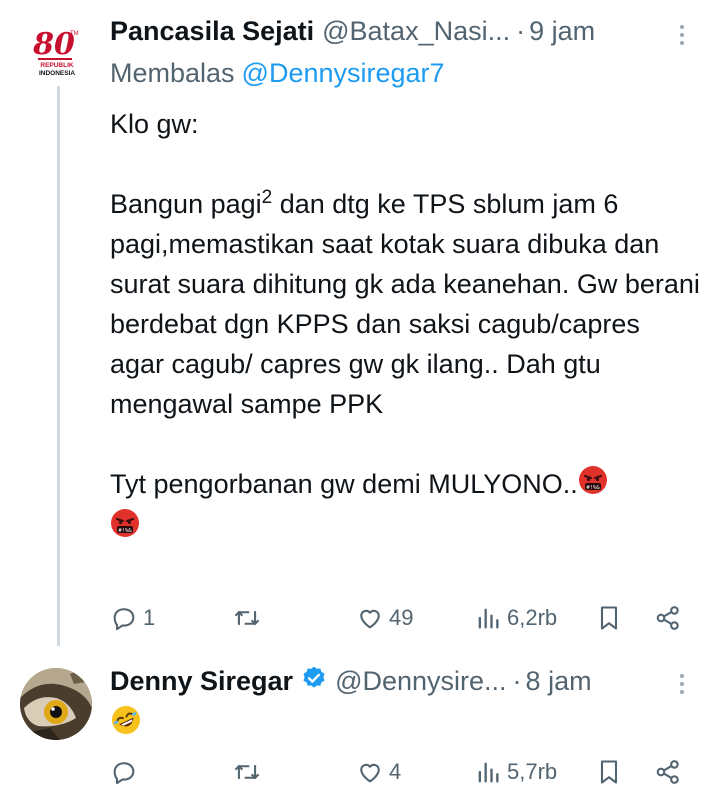  I want to click on tweet-header: Denny Siregar @Dennysire... · 8 jam, so click(351, 681).